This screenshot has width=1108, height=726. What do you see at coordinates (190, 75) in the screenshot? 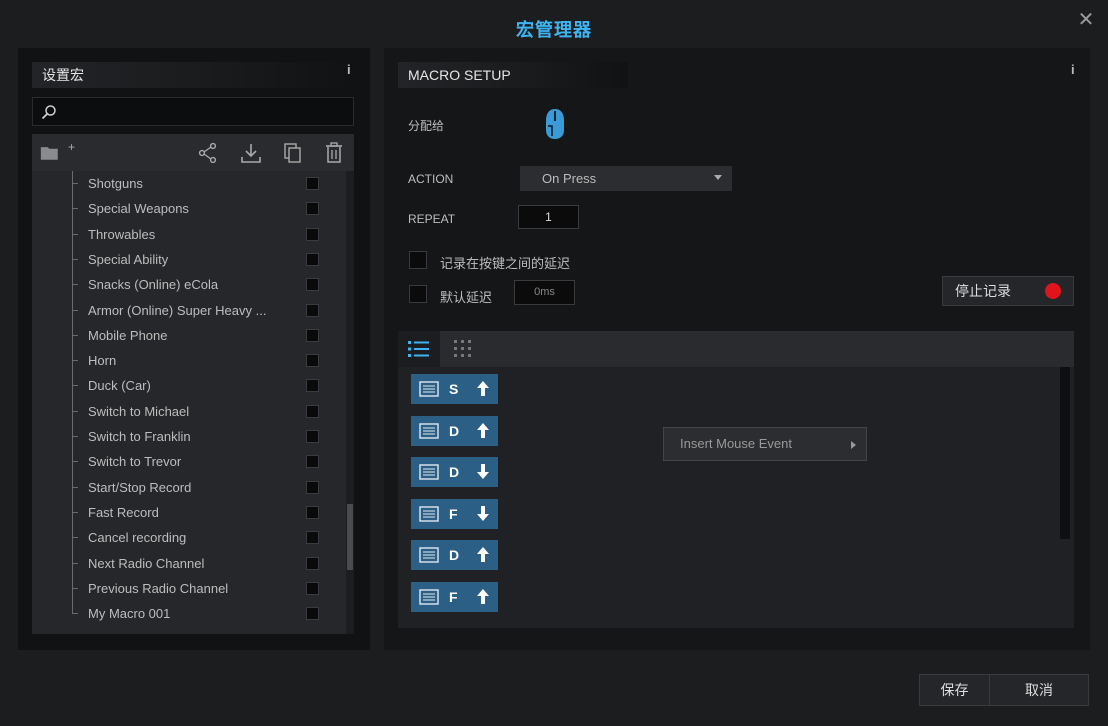
I see `library-header: 设置宏` at bounding box center [190, 75].